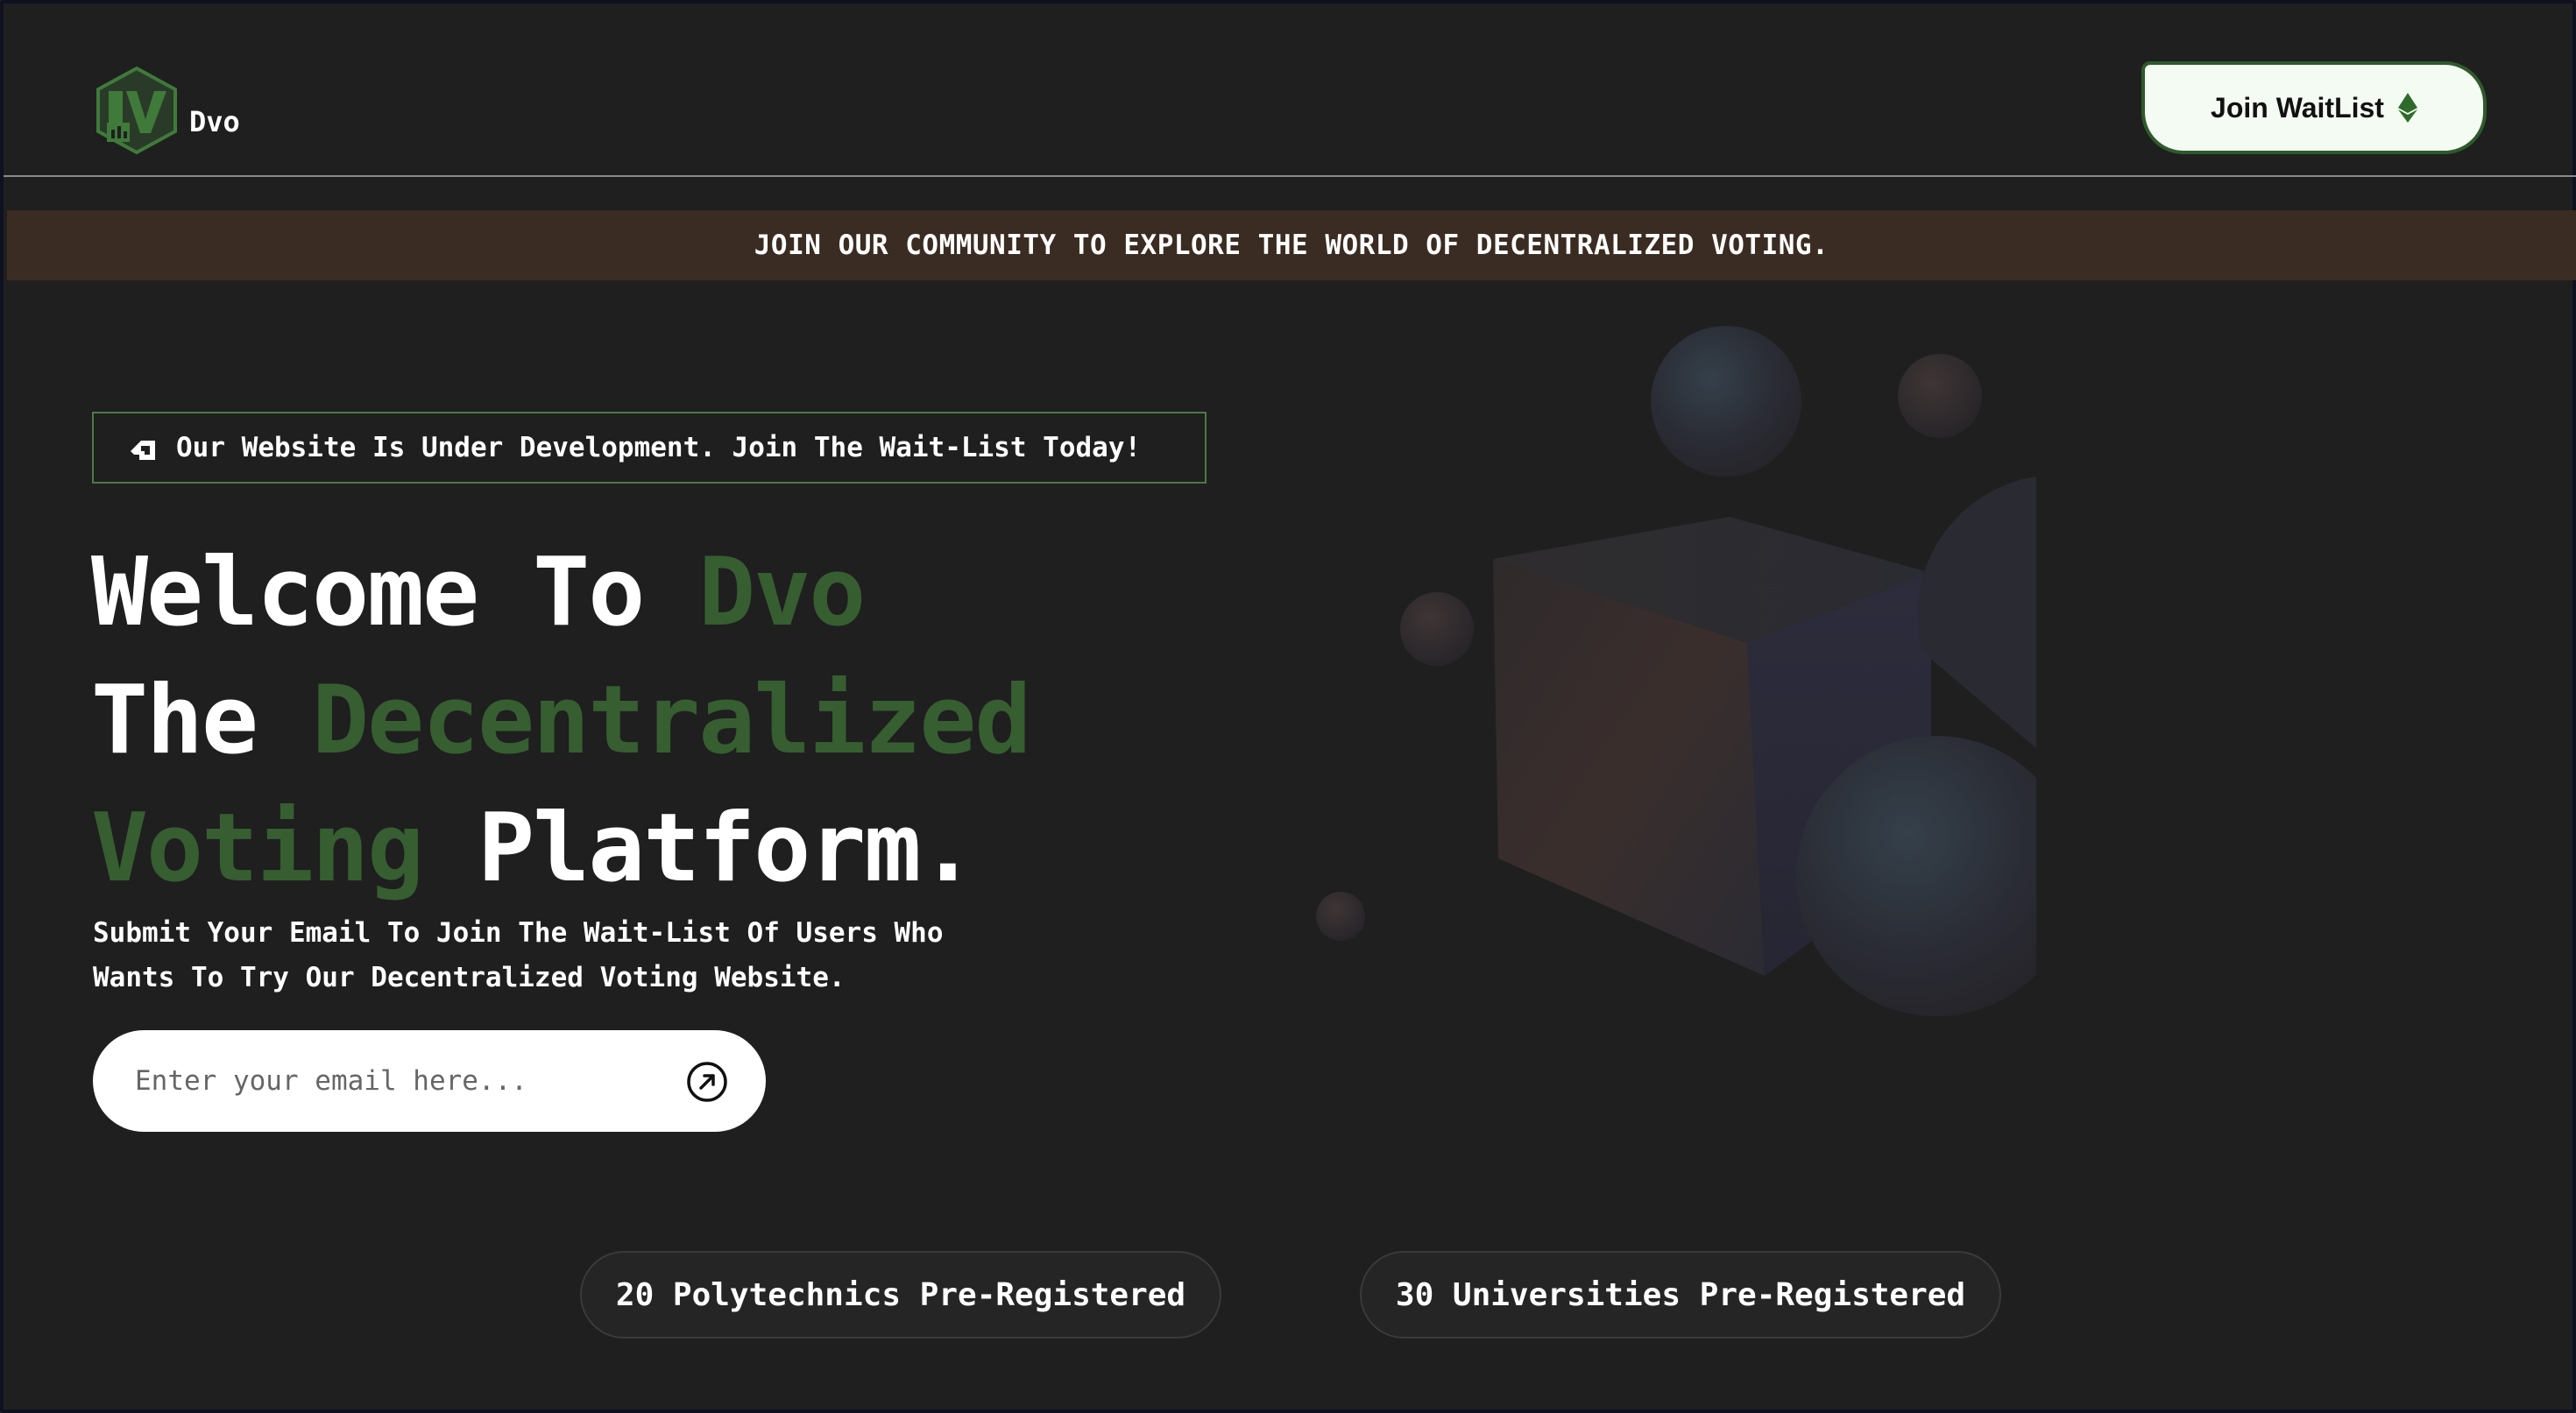 Image resolution: width=2576 pixels, height=1413 pixels. I want to click on join-waitlist-button: Join WaitList, so click(2314, 107).